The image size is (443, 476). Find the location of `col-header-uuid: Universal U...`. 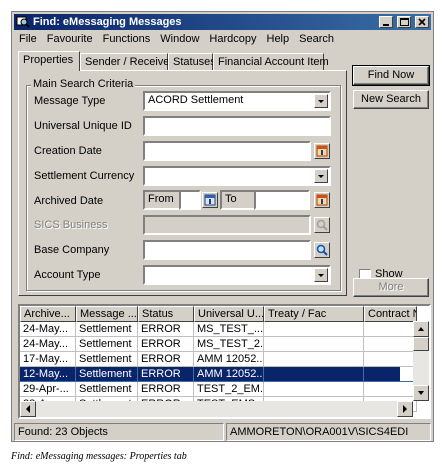

col-header-uuid: Universal U... is located at coordinates (229, 314).